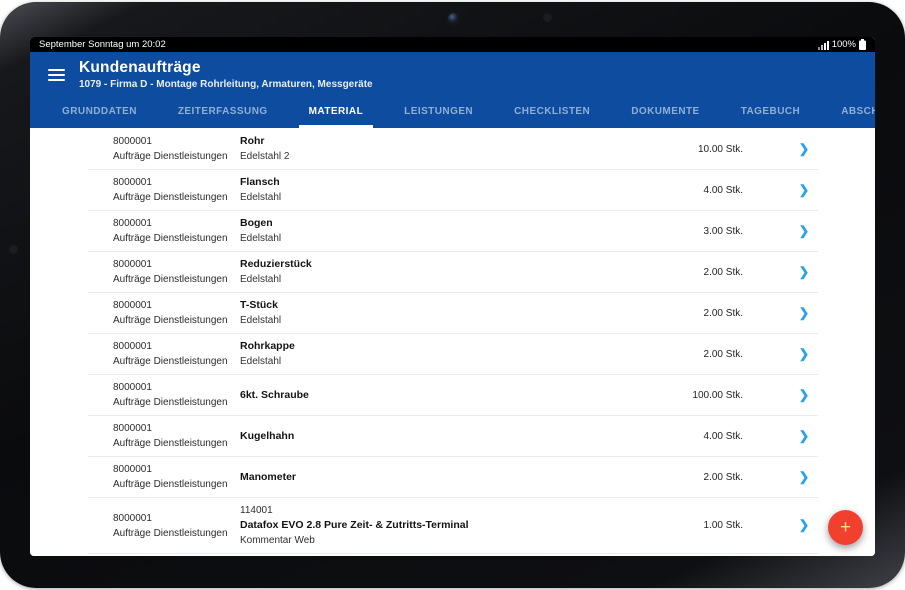 The image size is (905, 590). I want to click on front-camera-icon, so click(453, 18).